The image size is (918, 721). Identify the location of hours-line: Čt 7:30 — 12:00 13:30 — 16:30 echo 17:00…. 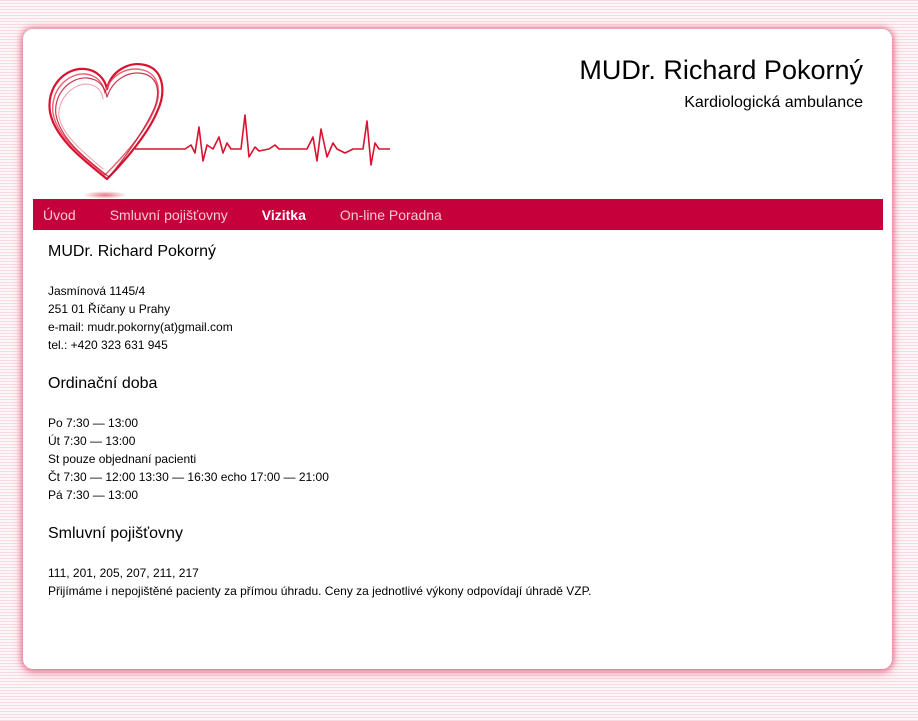
(188, 477).